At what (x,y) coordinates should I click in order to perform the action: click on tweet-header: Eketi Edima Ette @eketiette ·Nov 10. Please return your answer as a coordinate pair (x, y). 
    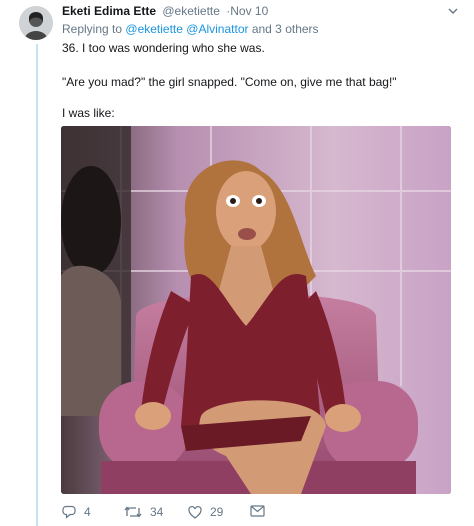
    Looking at the image, I should click on (165, 11).